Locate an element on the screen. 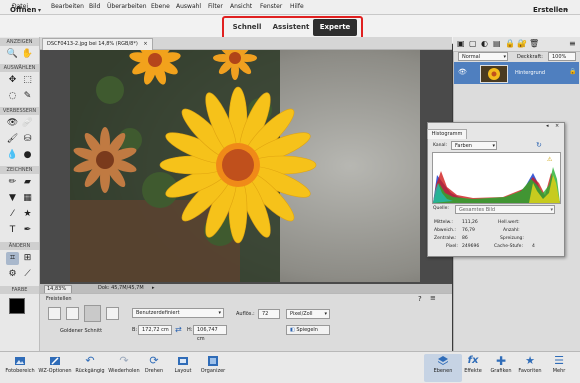  paint-bucket-icon: ▼ is located at coordinates (12, 198).